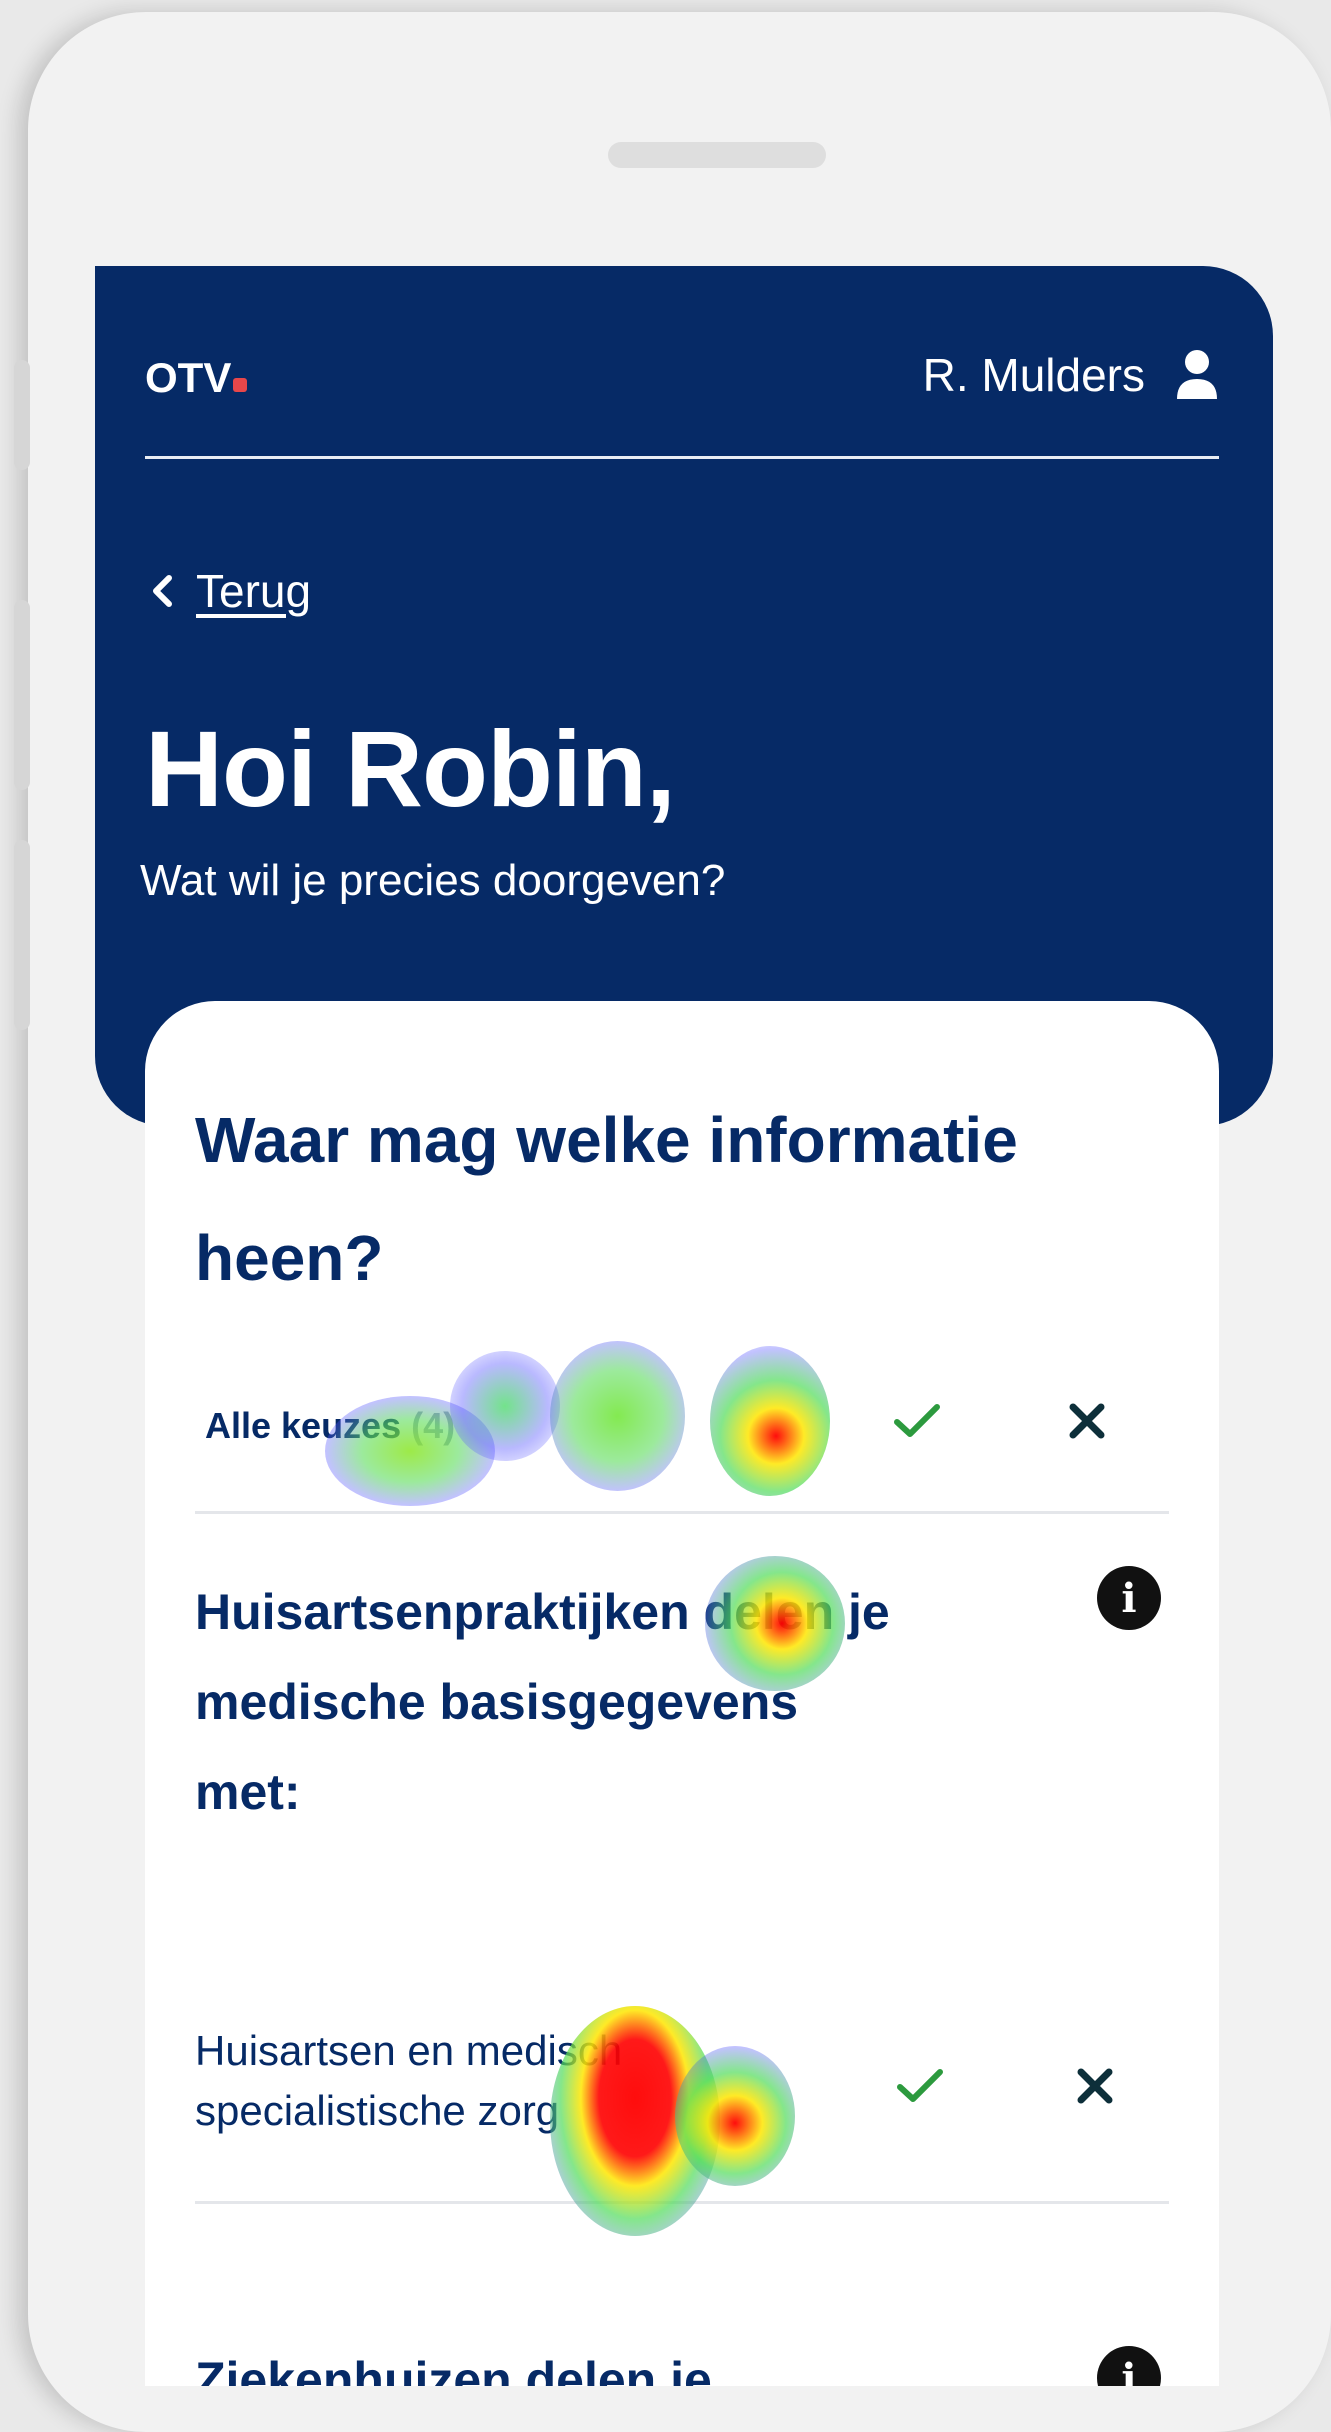 The height and width of the screenshot is (2432, 1331). What do you see at coordinates (254, 591) in the screenshot?
I see `back-label: Terug` at bounding box center [254, 591].